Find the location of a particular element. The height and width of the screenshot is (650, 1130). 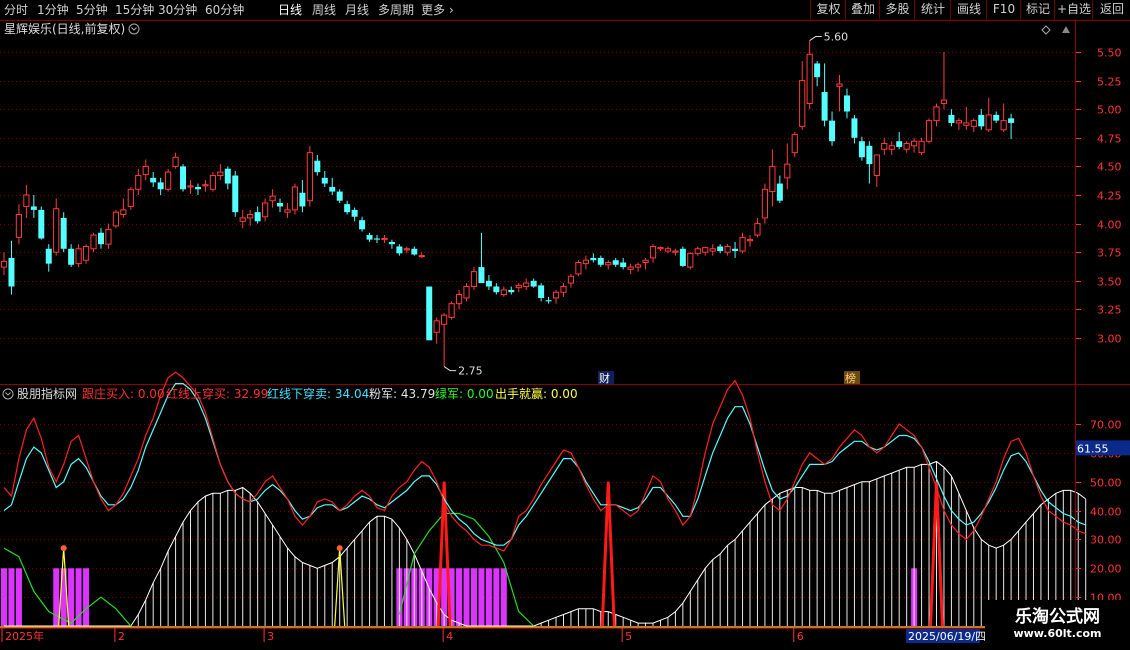

stock-title: 星辉娱乐(日线,前复权) is located at coordinates (64, 28).